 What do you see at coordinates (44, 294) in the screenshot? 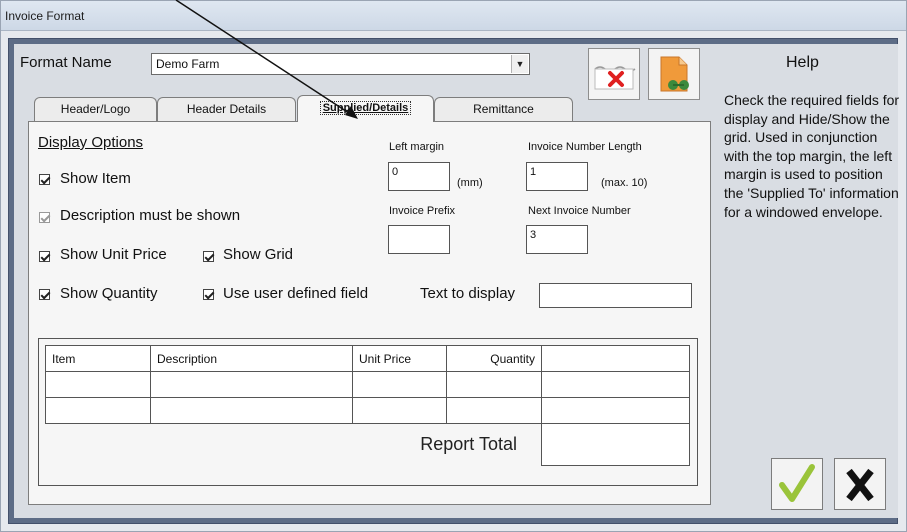
I see `show-quantity-checkbox` at bounding box center [44, 294].